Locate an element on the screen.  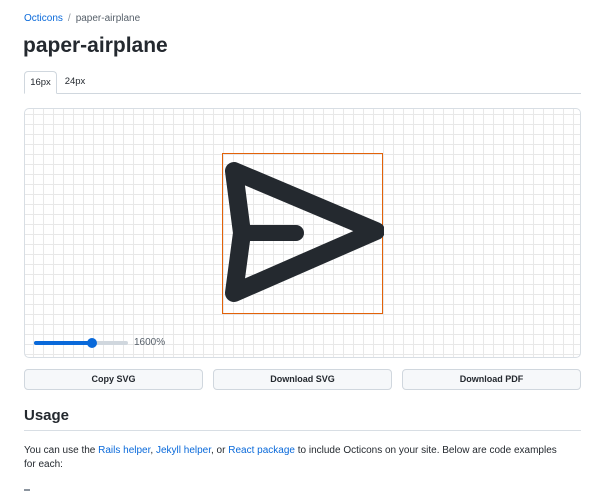
download-svg-button: Download SVG is located at coordinates (302, 379).